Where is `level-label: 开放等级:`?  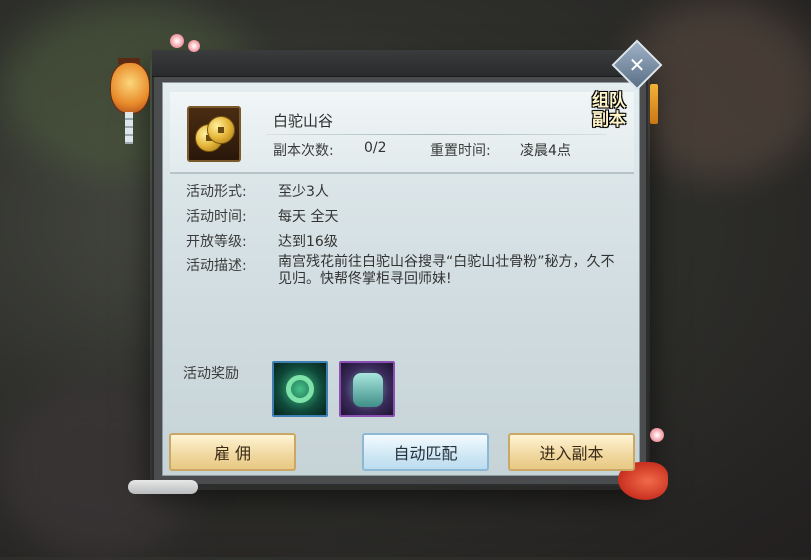
level-label: 开放等级: is located at coordinates (216, 242).